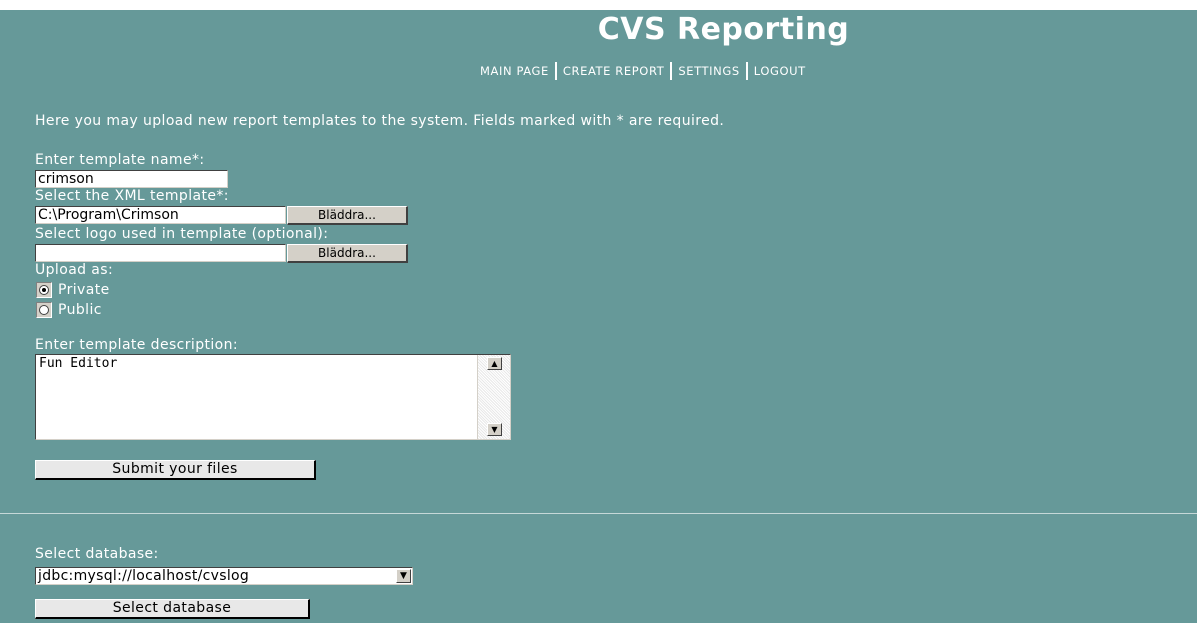 Image resolution: width=1203 pixels, height=623 pixels. What do you see at coordinates (137, 345) in the screenshot?
I see `description-label: Enter template description:` at bounding box center [137, 345].